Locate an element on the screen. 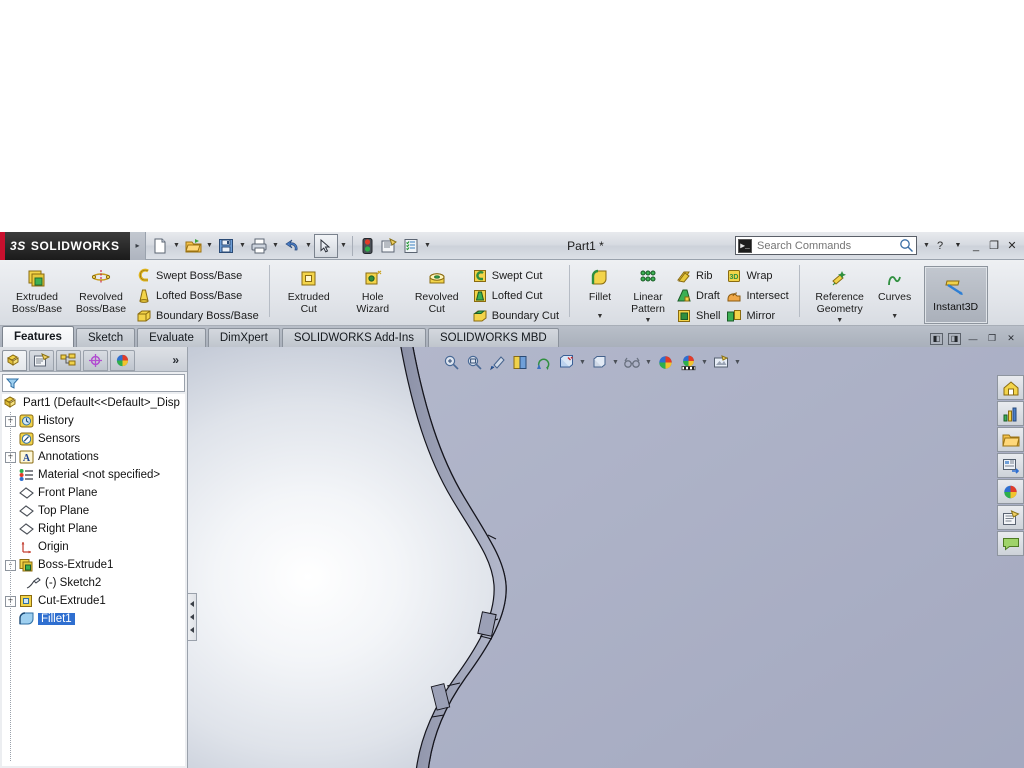 The width and height of the screenshot is (1024, 768). instant3d-toggle: Instant3D is located at coordinates (955, 295).